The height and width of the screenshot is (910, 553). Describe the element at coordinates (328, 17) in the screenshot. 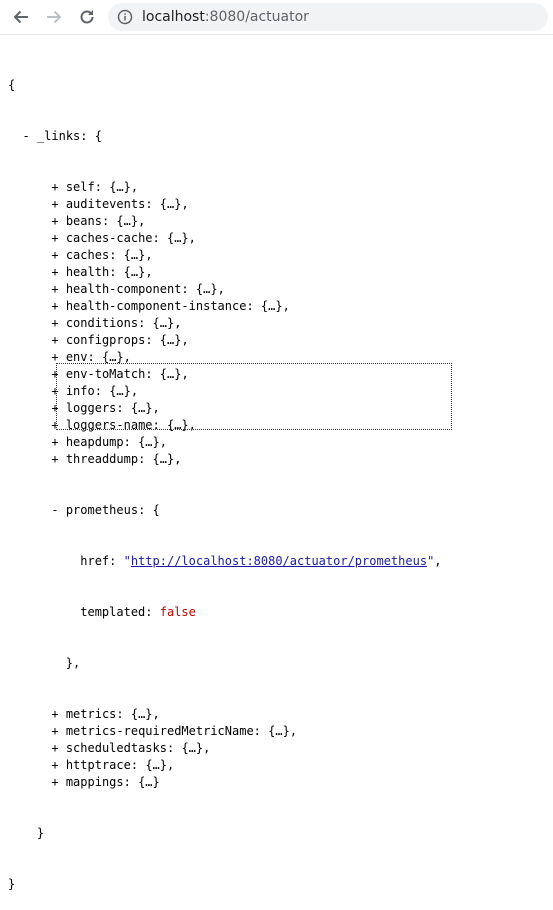

I see `address-bar: localhost:8080/actuator` at that location.